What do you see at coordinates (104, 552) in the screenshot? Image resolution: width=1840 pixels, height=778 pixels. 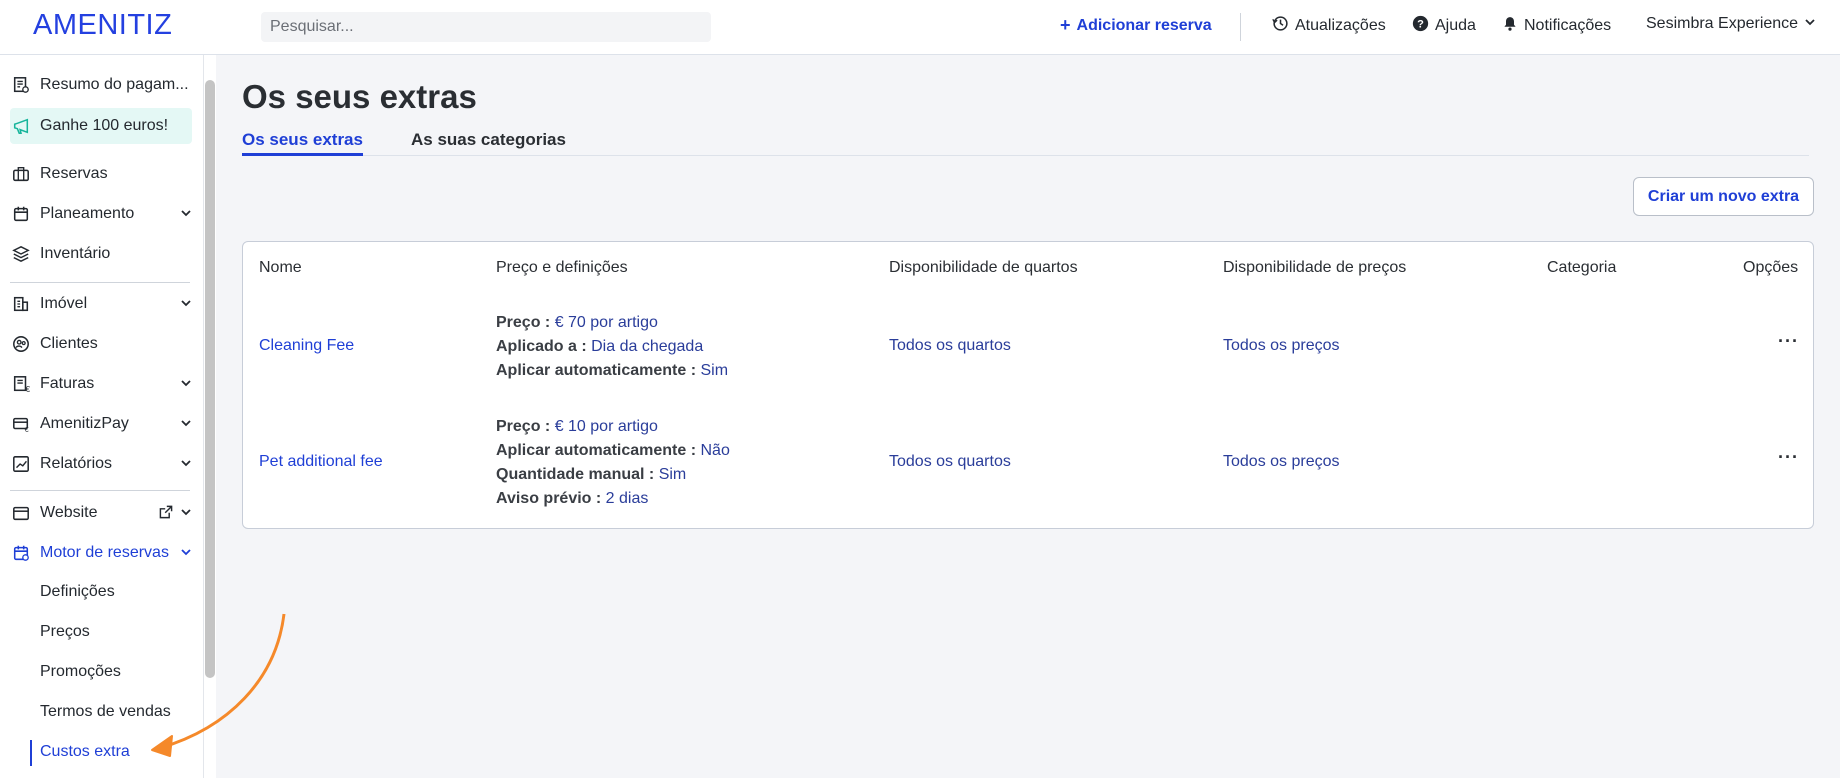 I see `sidebar-item-label: Motor de reservas` at bounding box center [104, 552].